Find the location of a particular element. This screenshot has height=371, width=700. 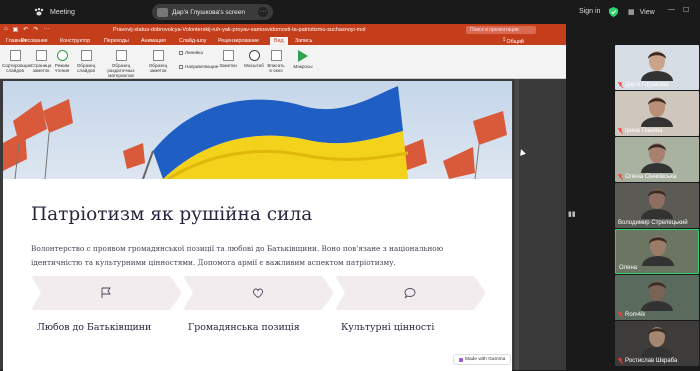

guides-label: Направляющие is located at coordinates (202, 66).